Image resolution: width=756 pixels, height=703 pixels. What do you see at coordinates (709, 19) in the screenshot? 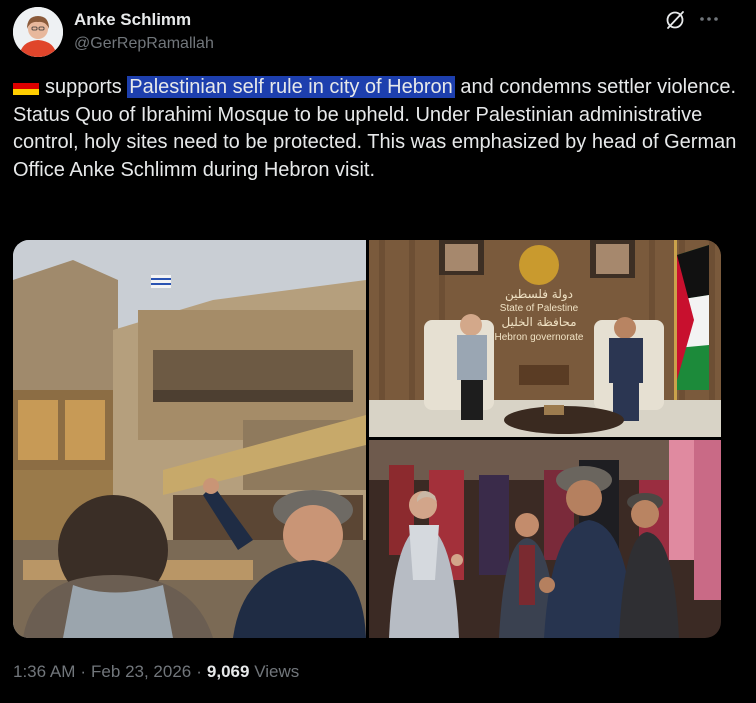
I see `more-options-icon` at bounding box center [709, 19].